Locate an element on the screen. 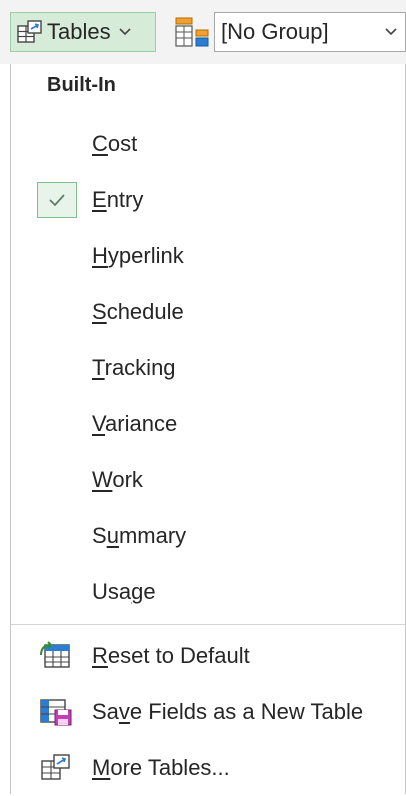 The height and width of the screenshot is (796, 406). reset-table-icon is located at coordinates (55, 654).